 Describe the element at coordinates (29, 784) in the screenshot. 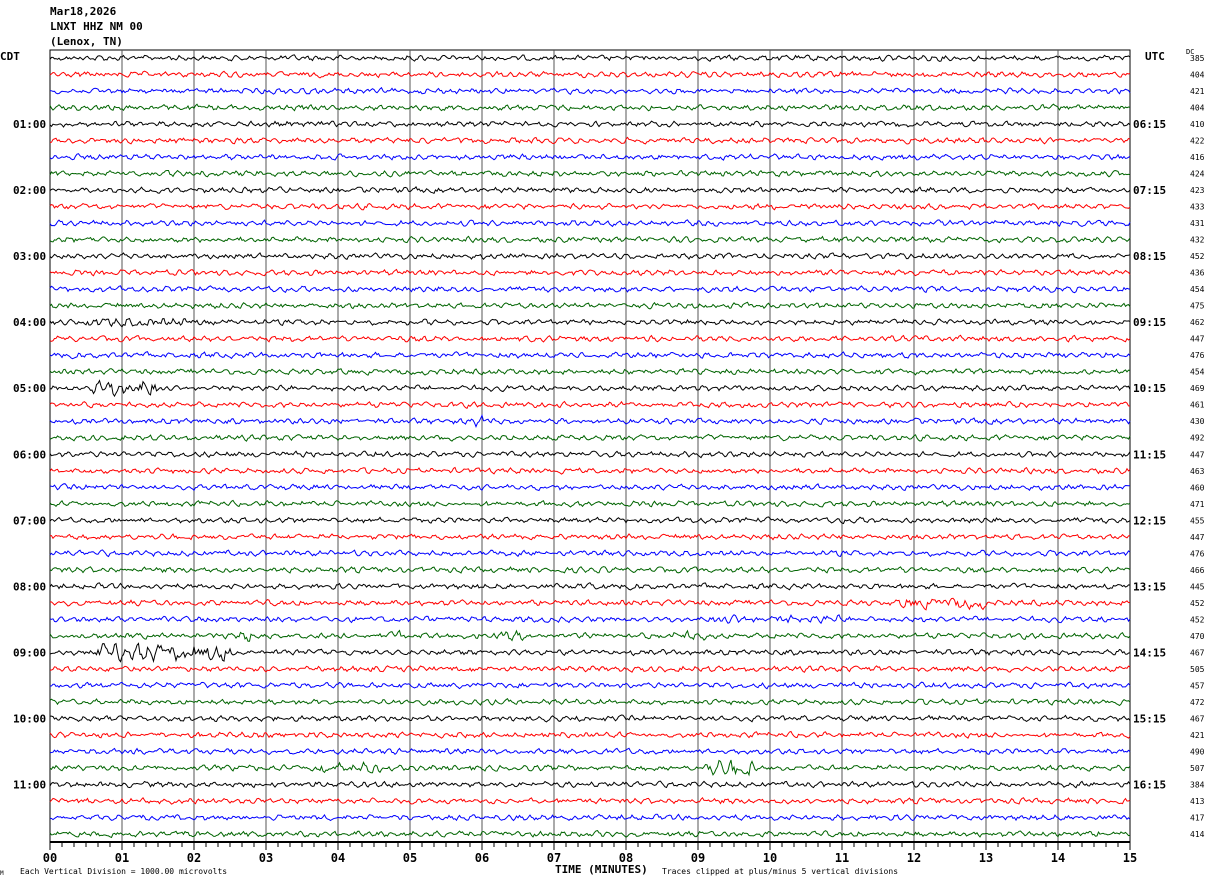

I see `left-hour-label: 11:00` at that location.